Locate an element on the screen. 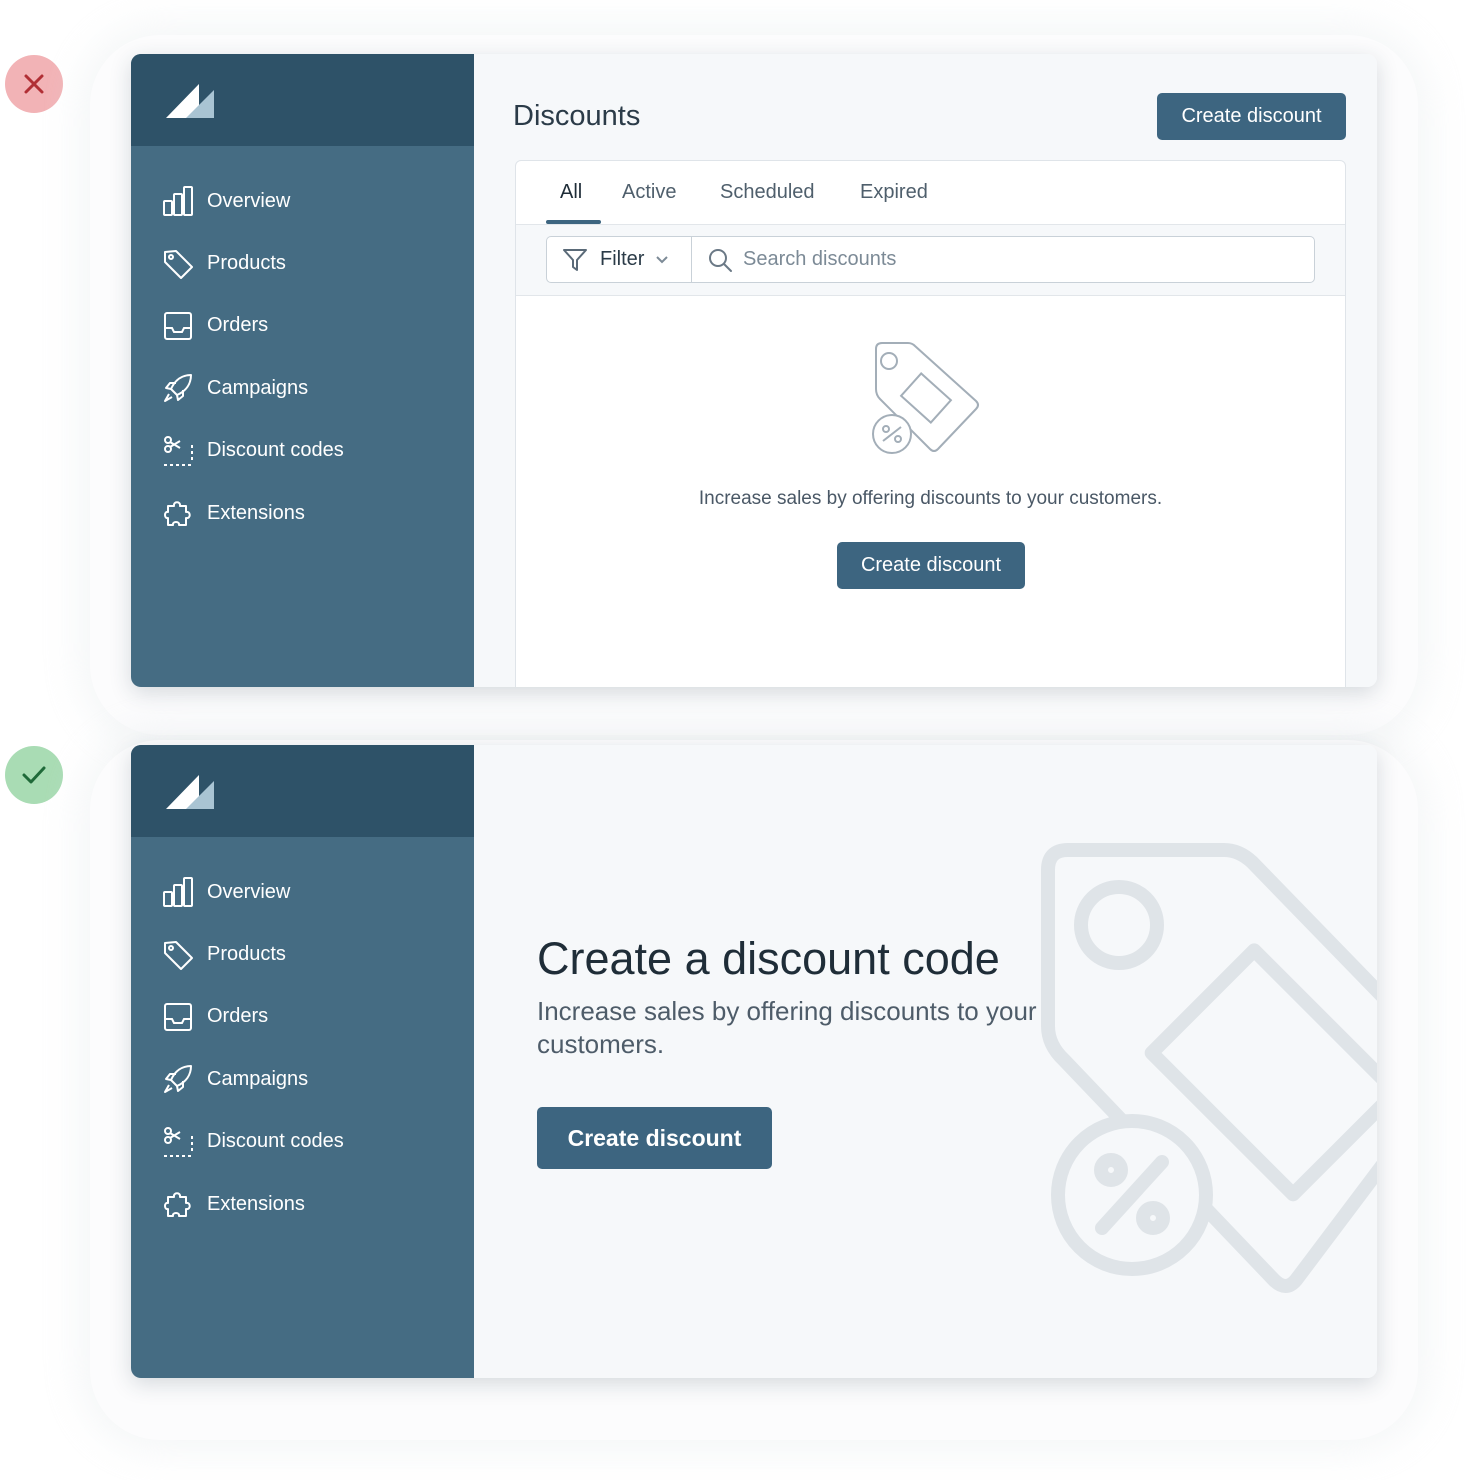 This screenshot has width=1482, height=1480. tab-scheduled: Scheduled is located at coordinates (767, 192).